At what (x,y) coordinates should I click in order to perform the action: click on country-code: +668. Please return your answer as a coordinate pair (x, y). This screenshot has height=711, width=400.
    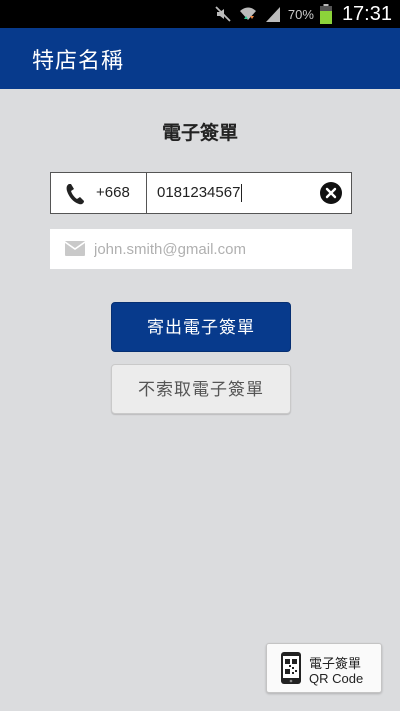
    Looking at the image, I should click on (113, 192).